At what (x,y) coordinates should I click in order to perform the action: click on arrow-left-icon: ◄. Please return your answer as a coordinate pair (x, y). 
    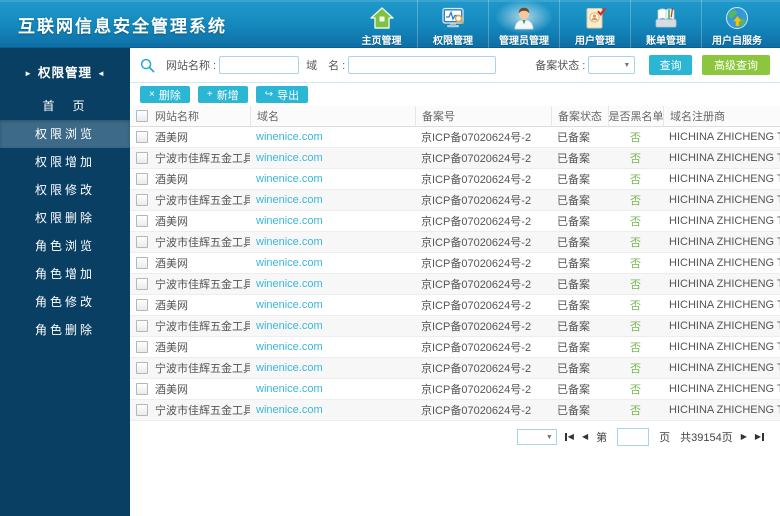
    Looking at the image, I should click on (101, 73).